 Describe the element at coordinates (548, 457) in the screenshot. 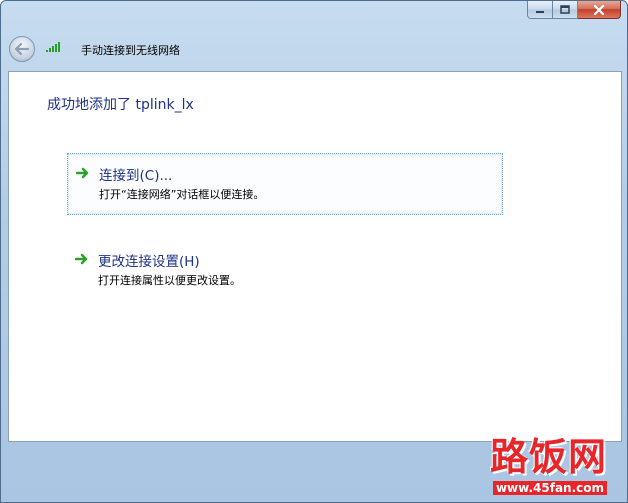

I see `watermark-logo: 路饭网` at that location.